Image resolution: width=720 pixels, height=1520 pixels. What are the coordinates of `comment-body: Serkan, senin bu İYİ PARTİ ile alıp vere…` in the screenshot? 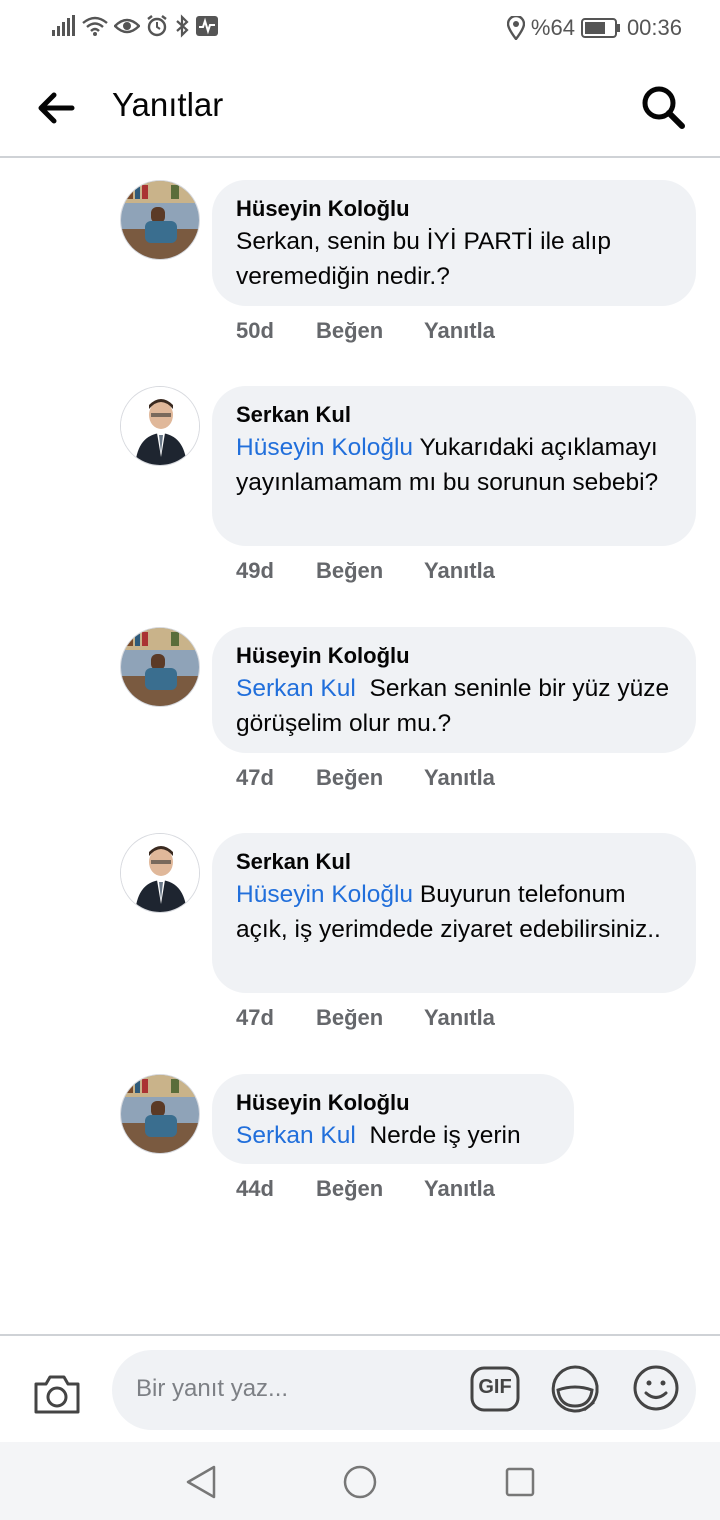 It's located at (423, 259).